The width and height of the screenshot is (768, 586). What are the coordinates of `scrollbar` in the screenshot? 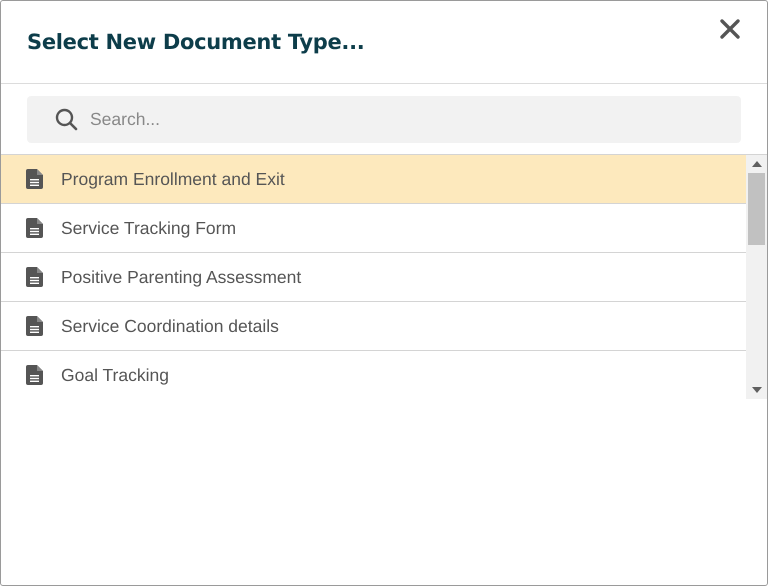 It's located at (756, 277).